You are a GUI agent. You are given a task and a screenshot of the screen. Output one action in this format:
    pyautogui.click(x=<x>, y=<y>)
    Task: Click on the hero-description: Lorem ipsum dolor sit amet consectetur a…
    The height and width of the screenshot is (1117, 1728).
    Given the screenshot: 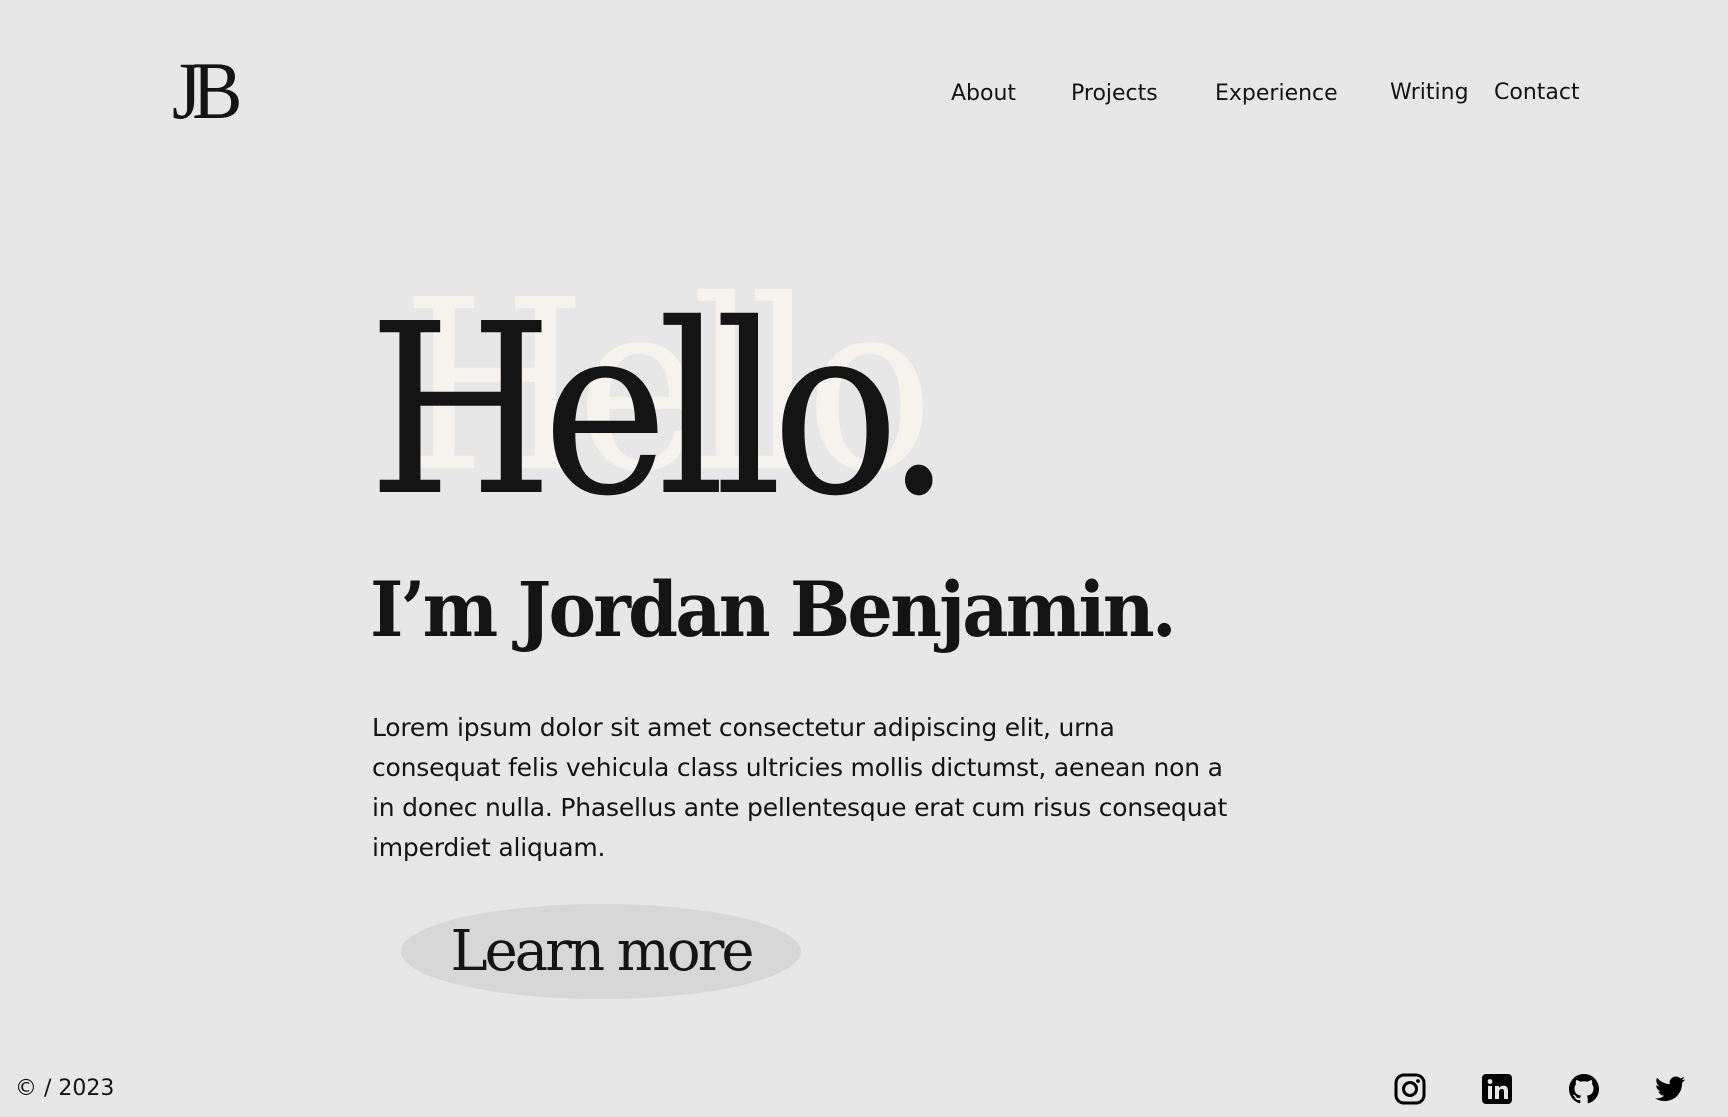 What is the action you would take?
    pyautogui.click(x=800, y=787)
    